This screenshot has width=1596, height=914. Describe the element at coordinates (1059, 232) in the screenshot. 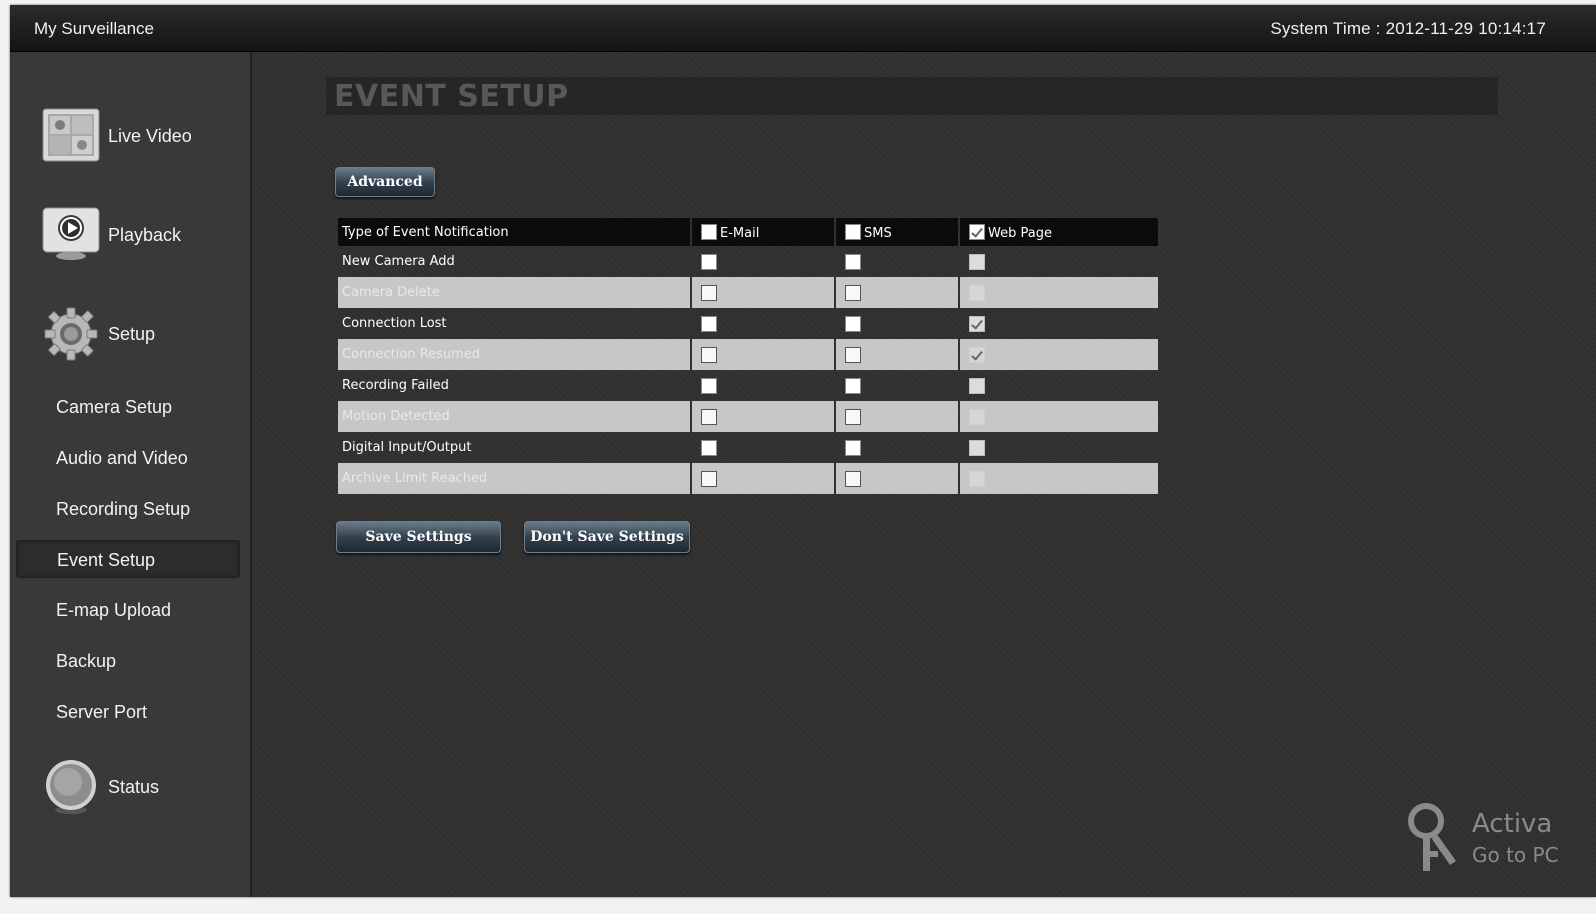

I see `web-page-header: Web Page` at that location.